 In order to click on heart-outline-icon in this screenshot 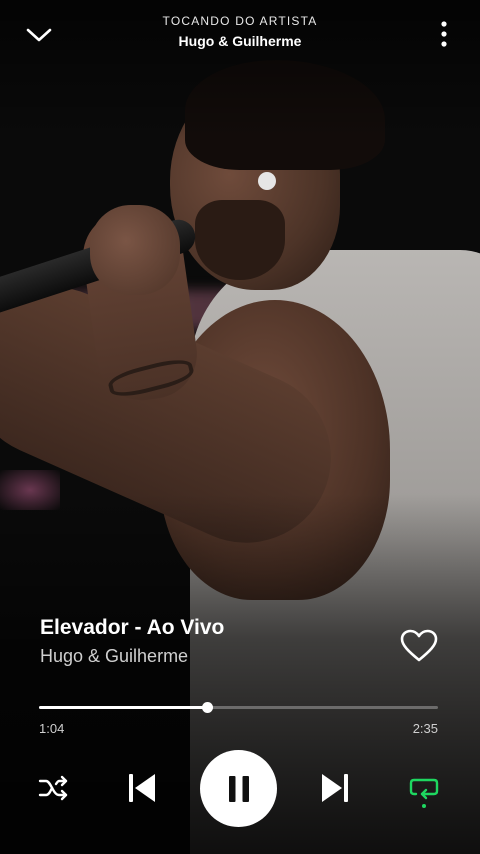, I will do `click(419, 645)`.